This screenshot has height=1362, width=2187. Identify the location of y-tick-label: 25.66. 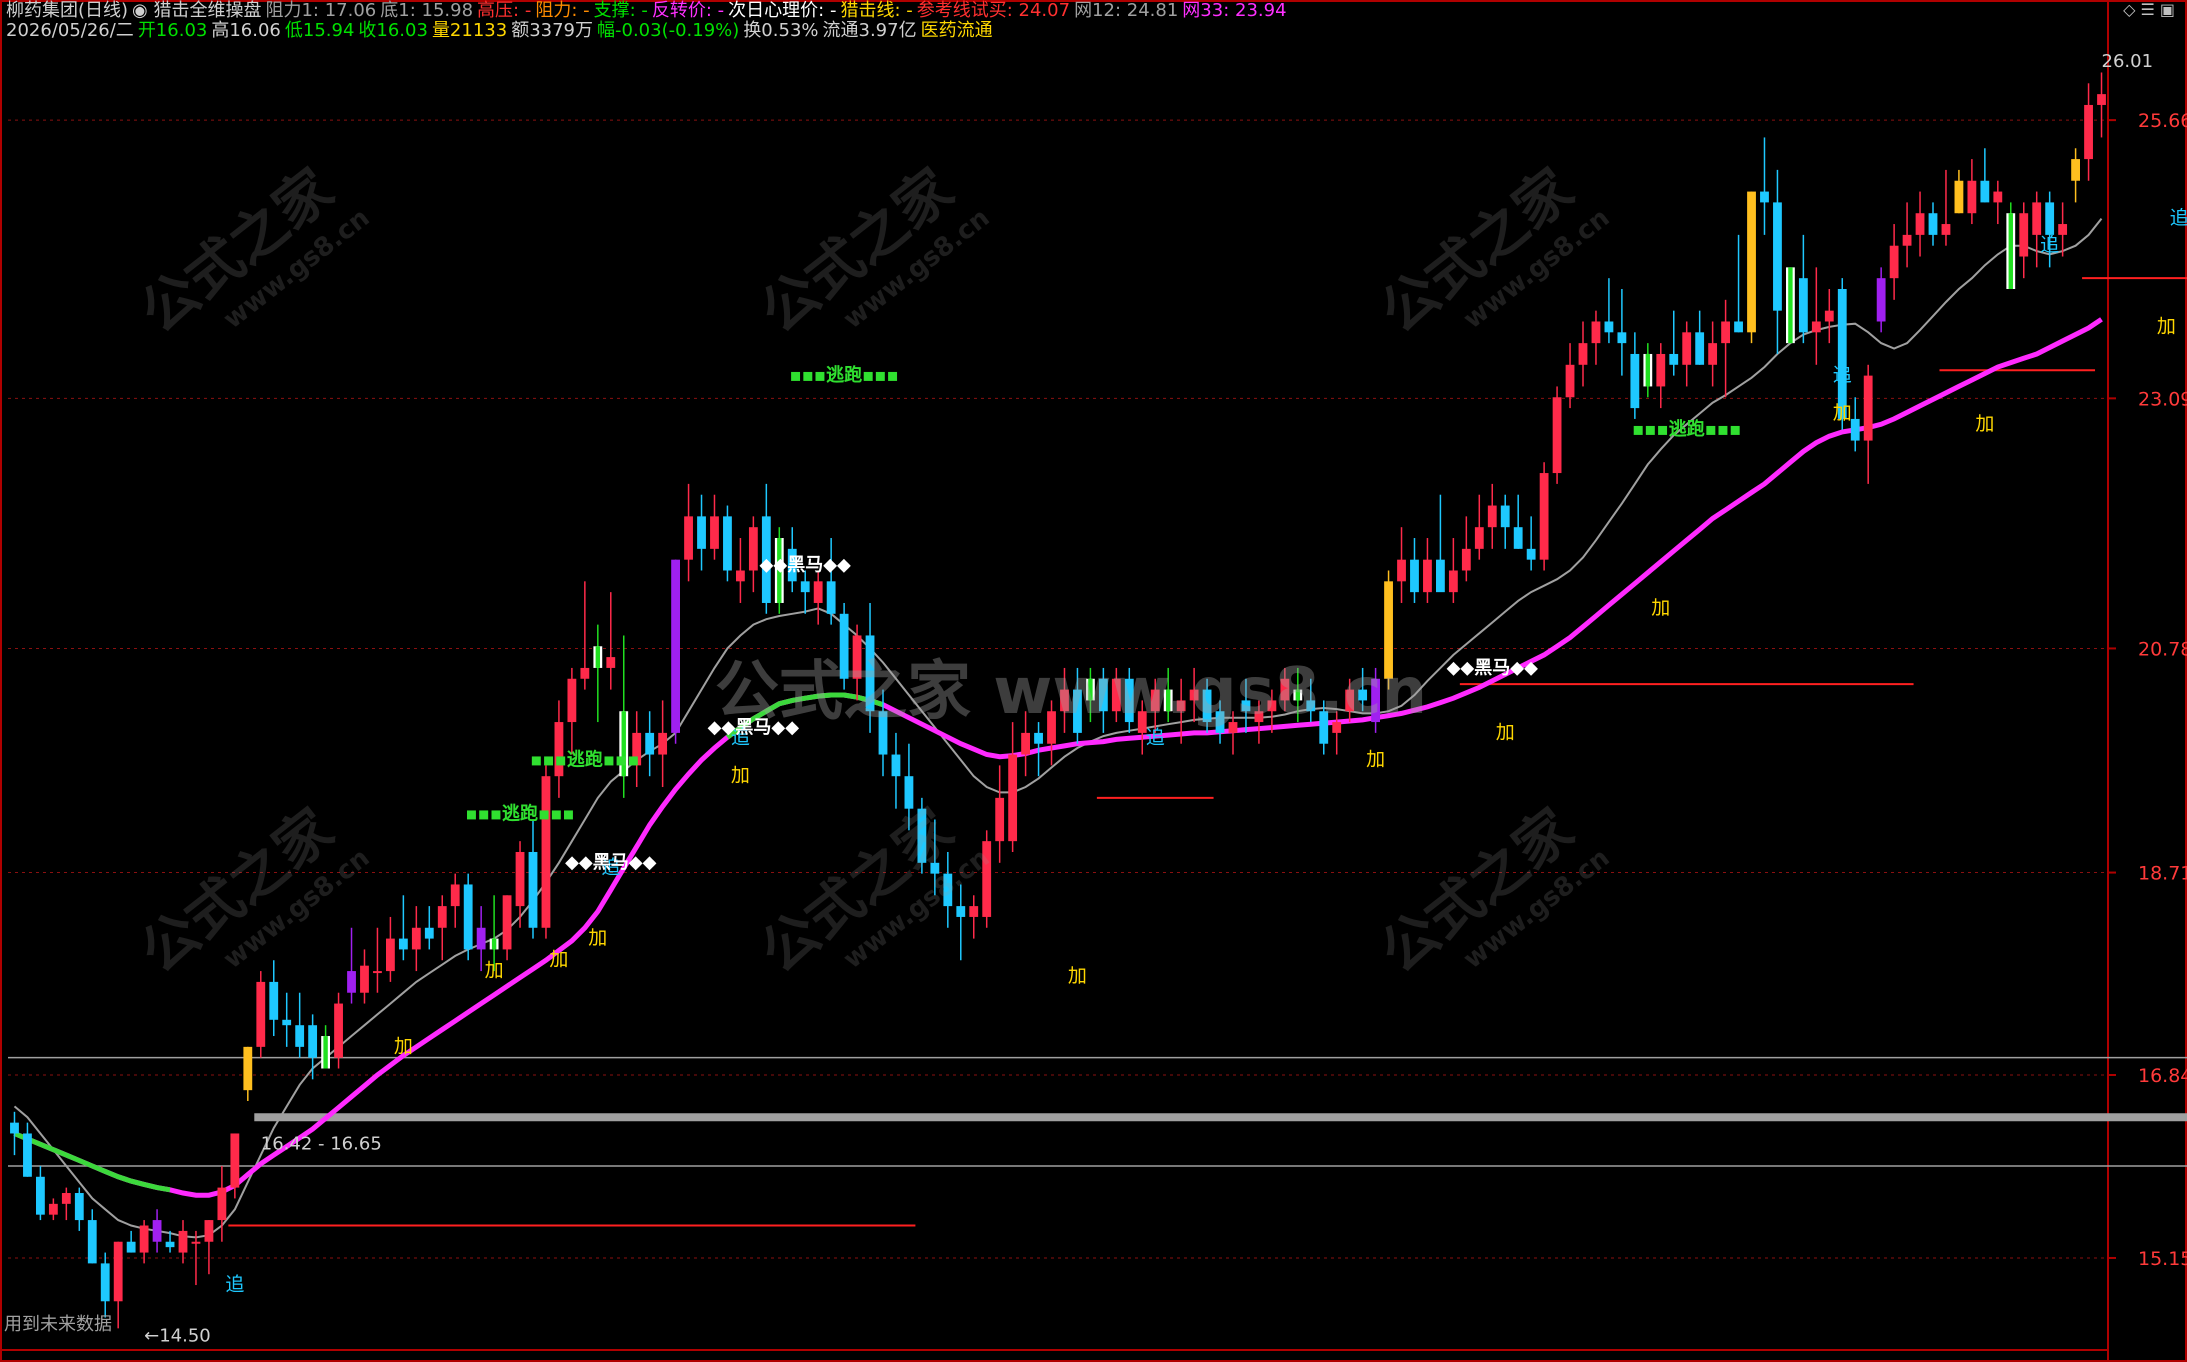
(2162, 121).